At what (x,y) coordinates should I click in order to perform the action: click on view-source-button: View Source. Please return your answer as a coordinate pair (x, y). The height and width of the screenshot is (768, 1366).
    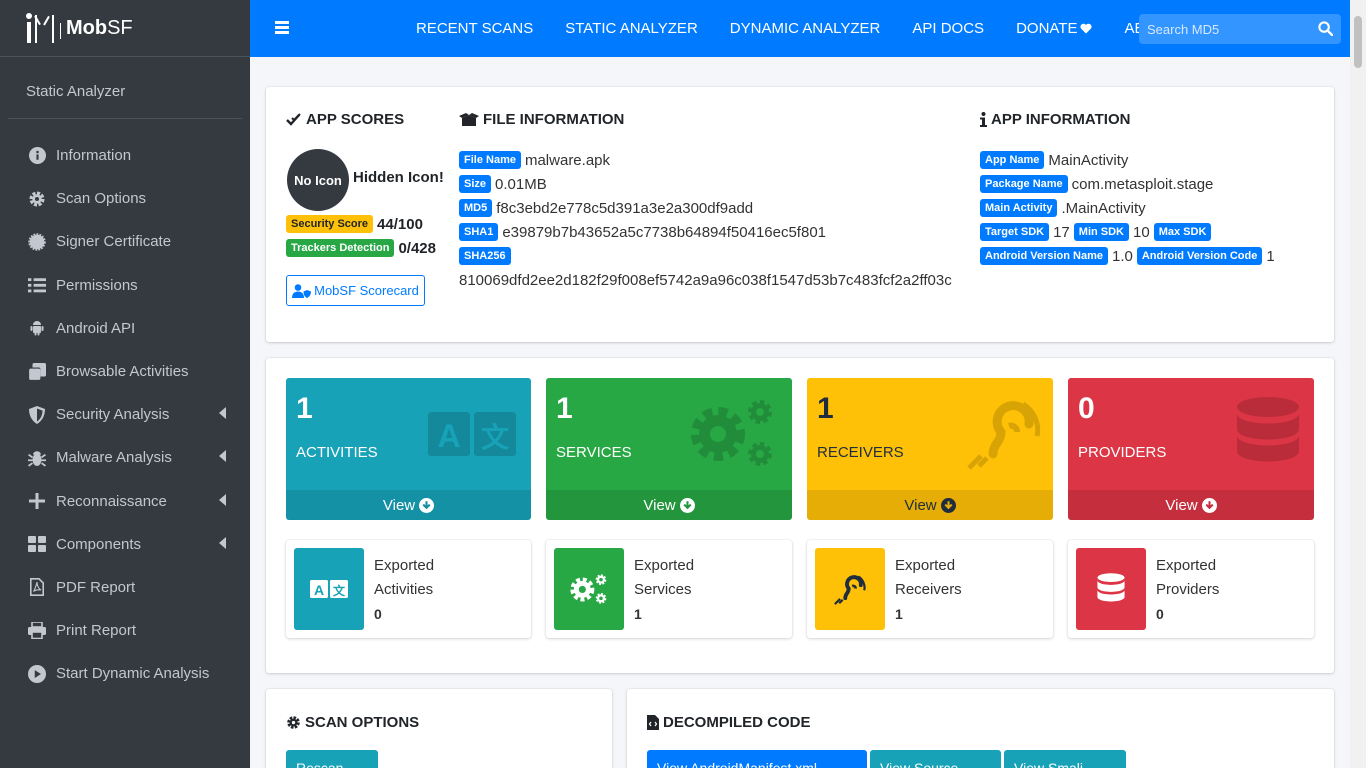
    Looking at the image, I should click on (935, 759).